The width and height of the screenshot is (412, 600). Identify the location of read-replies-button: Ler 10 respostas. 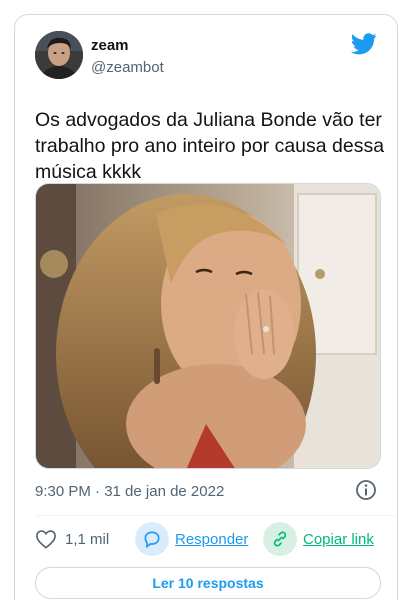
(208, 583).